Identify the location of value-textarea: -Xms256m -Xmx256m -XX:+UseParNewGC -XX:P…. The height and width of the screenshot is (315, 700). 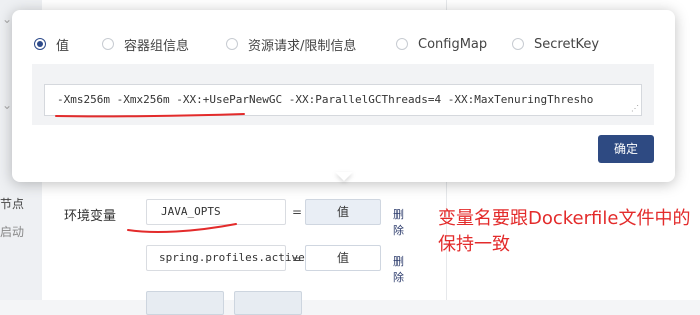
(343, 100).